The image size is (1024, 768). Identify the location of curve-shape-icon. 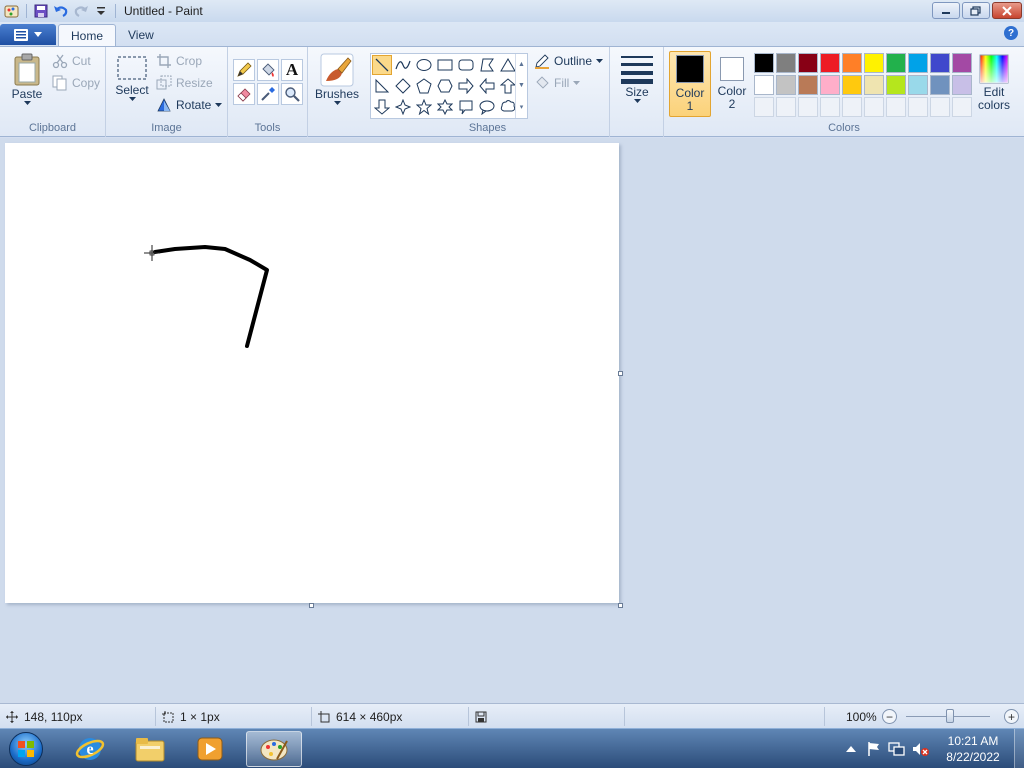
(403, 65).